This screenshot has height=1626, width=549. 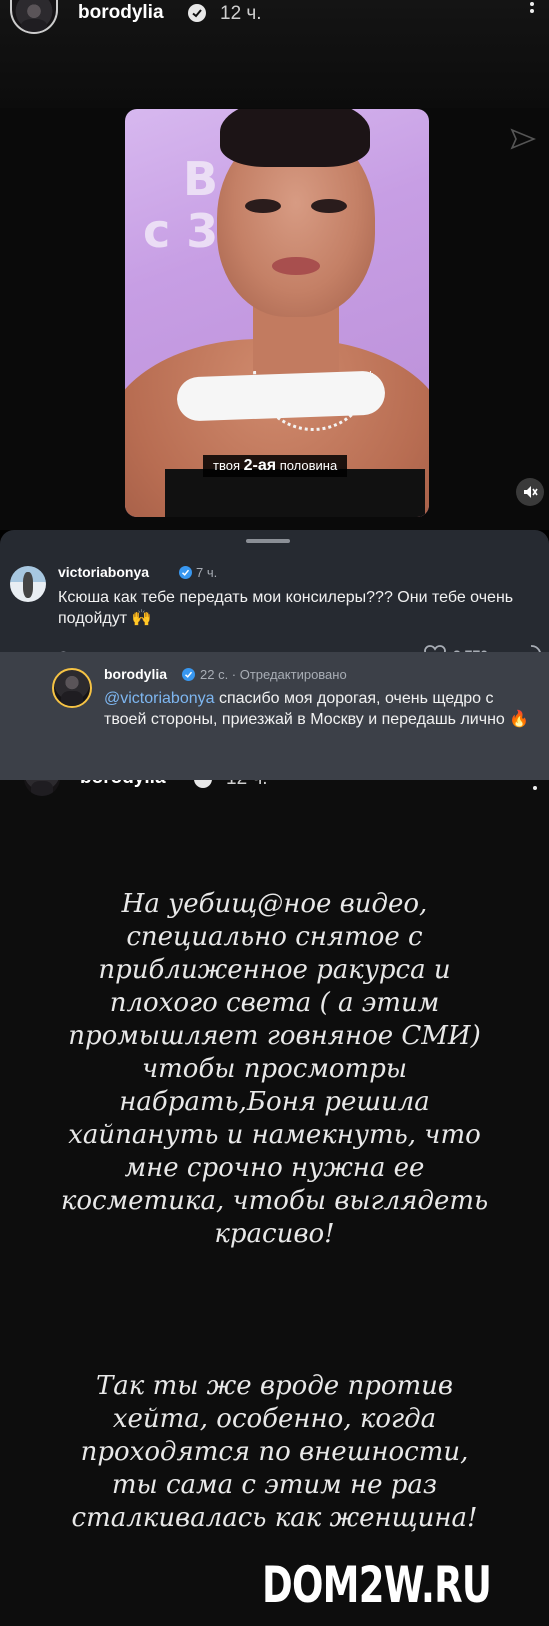 I want to click on video-person-eye-right, so click(x=329, y=206).